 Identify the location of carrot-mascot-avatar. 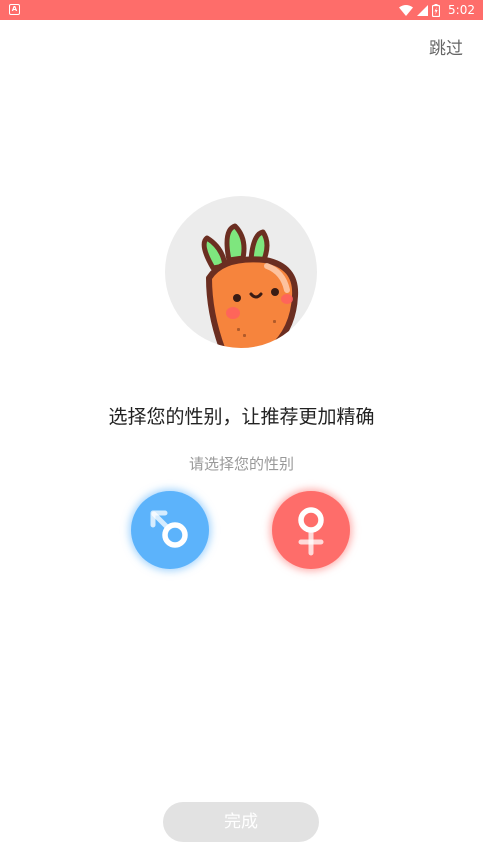
(241, 272).